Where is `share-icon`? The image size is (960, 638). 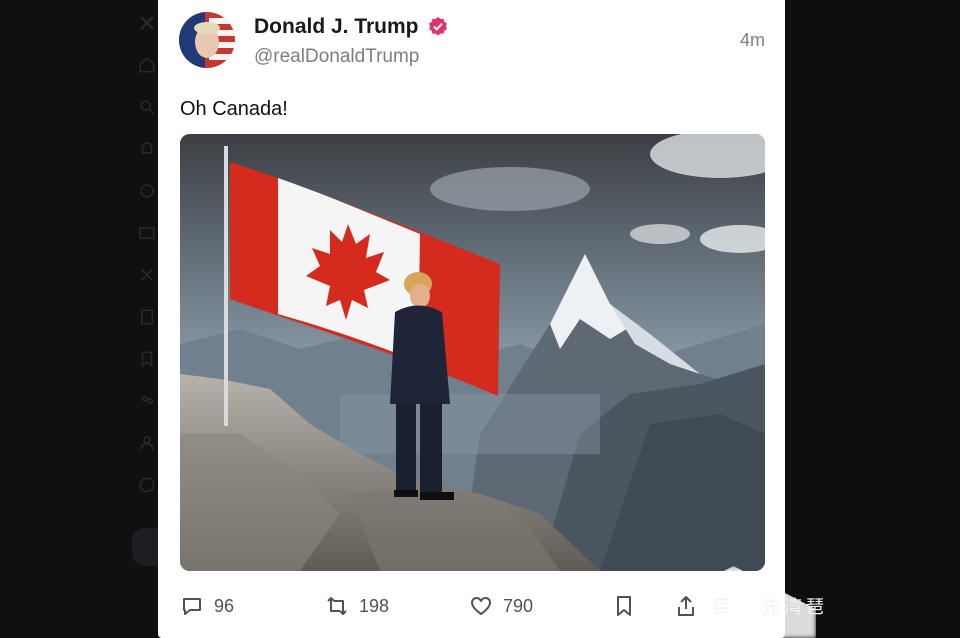 share-icon is located at coordinates (686, 606).